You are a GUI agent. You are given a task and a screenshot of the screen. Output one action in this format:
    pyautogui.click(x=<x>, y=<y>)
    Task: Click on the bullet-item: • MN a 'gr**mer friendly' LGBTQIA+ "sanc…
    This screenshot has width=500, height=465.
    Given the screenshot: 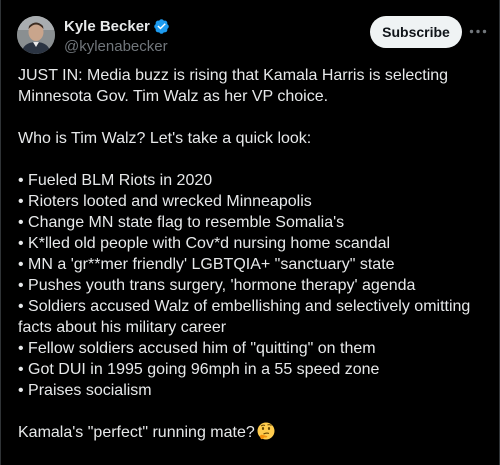 What is the action you would take?
    pyautogui.click(x=206, y=264)
    